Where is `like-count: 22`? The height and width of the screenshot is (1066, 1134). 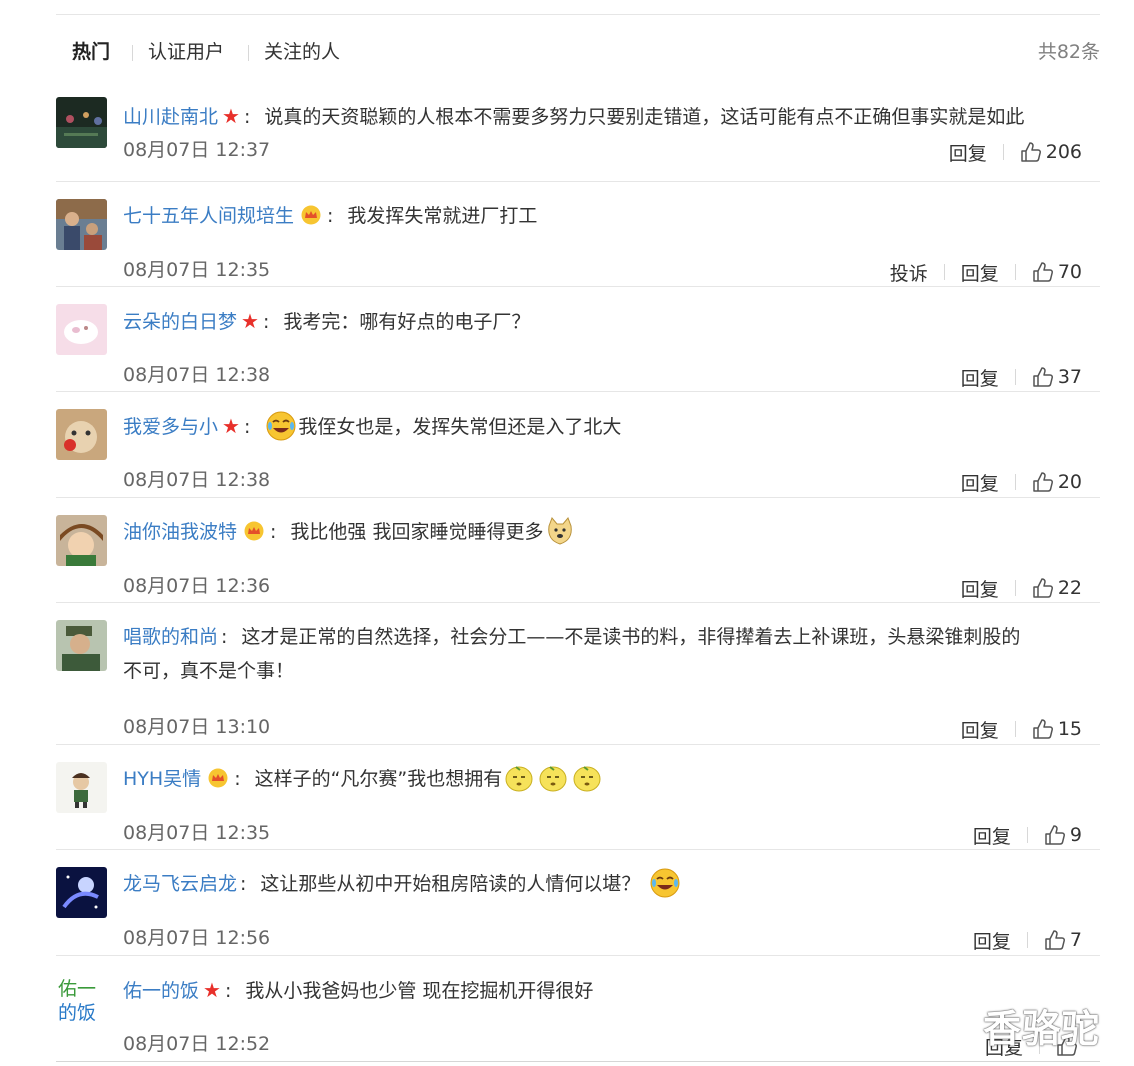
like-count: 22 is located at coordinates (1069, 588).